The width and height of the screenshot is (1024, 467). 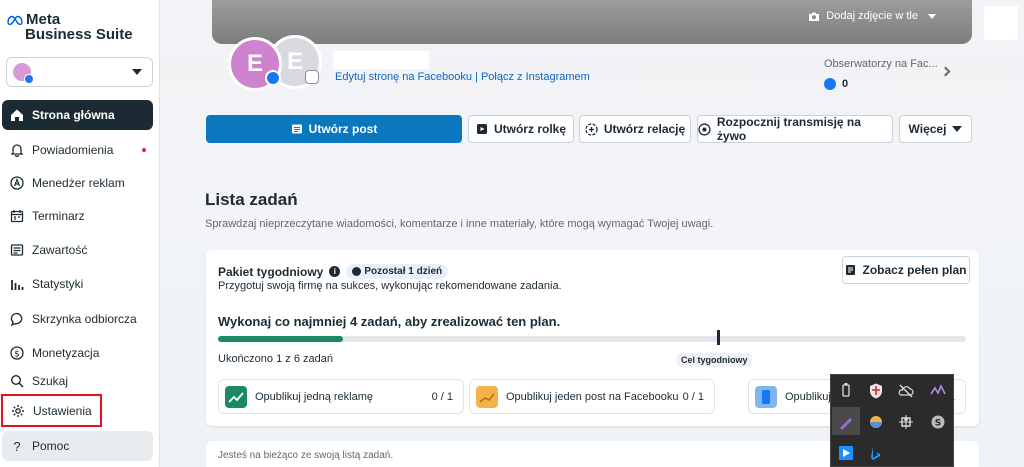 I want to click on account-avatar, so click(x=23, y=73).